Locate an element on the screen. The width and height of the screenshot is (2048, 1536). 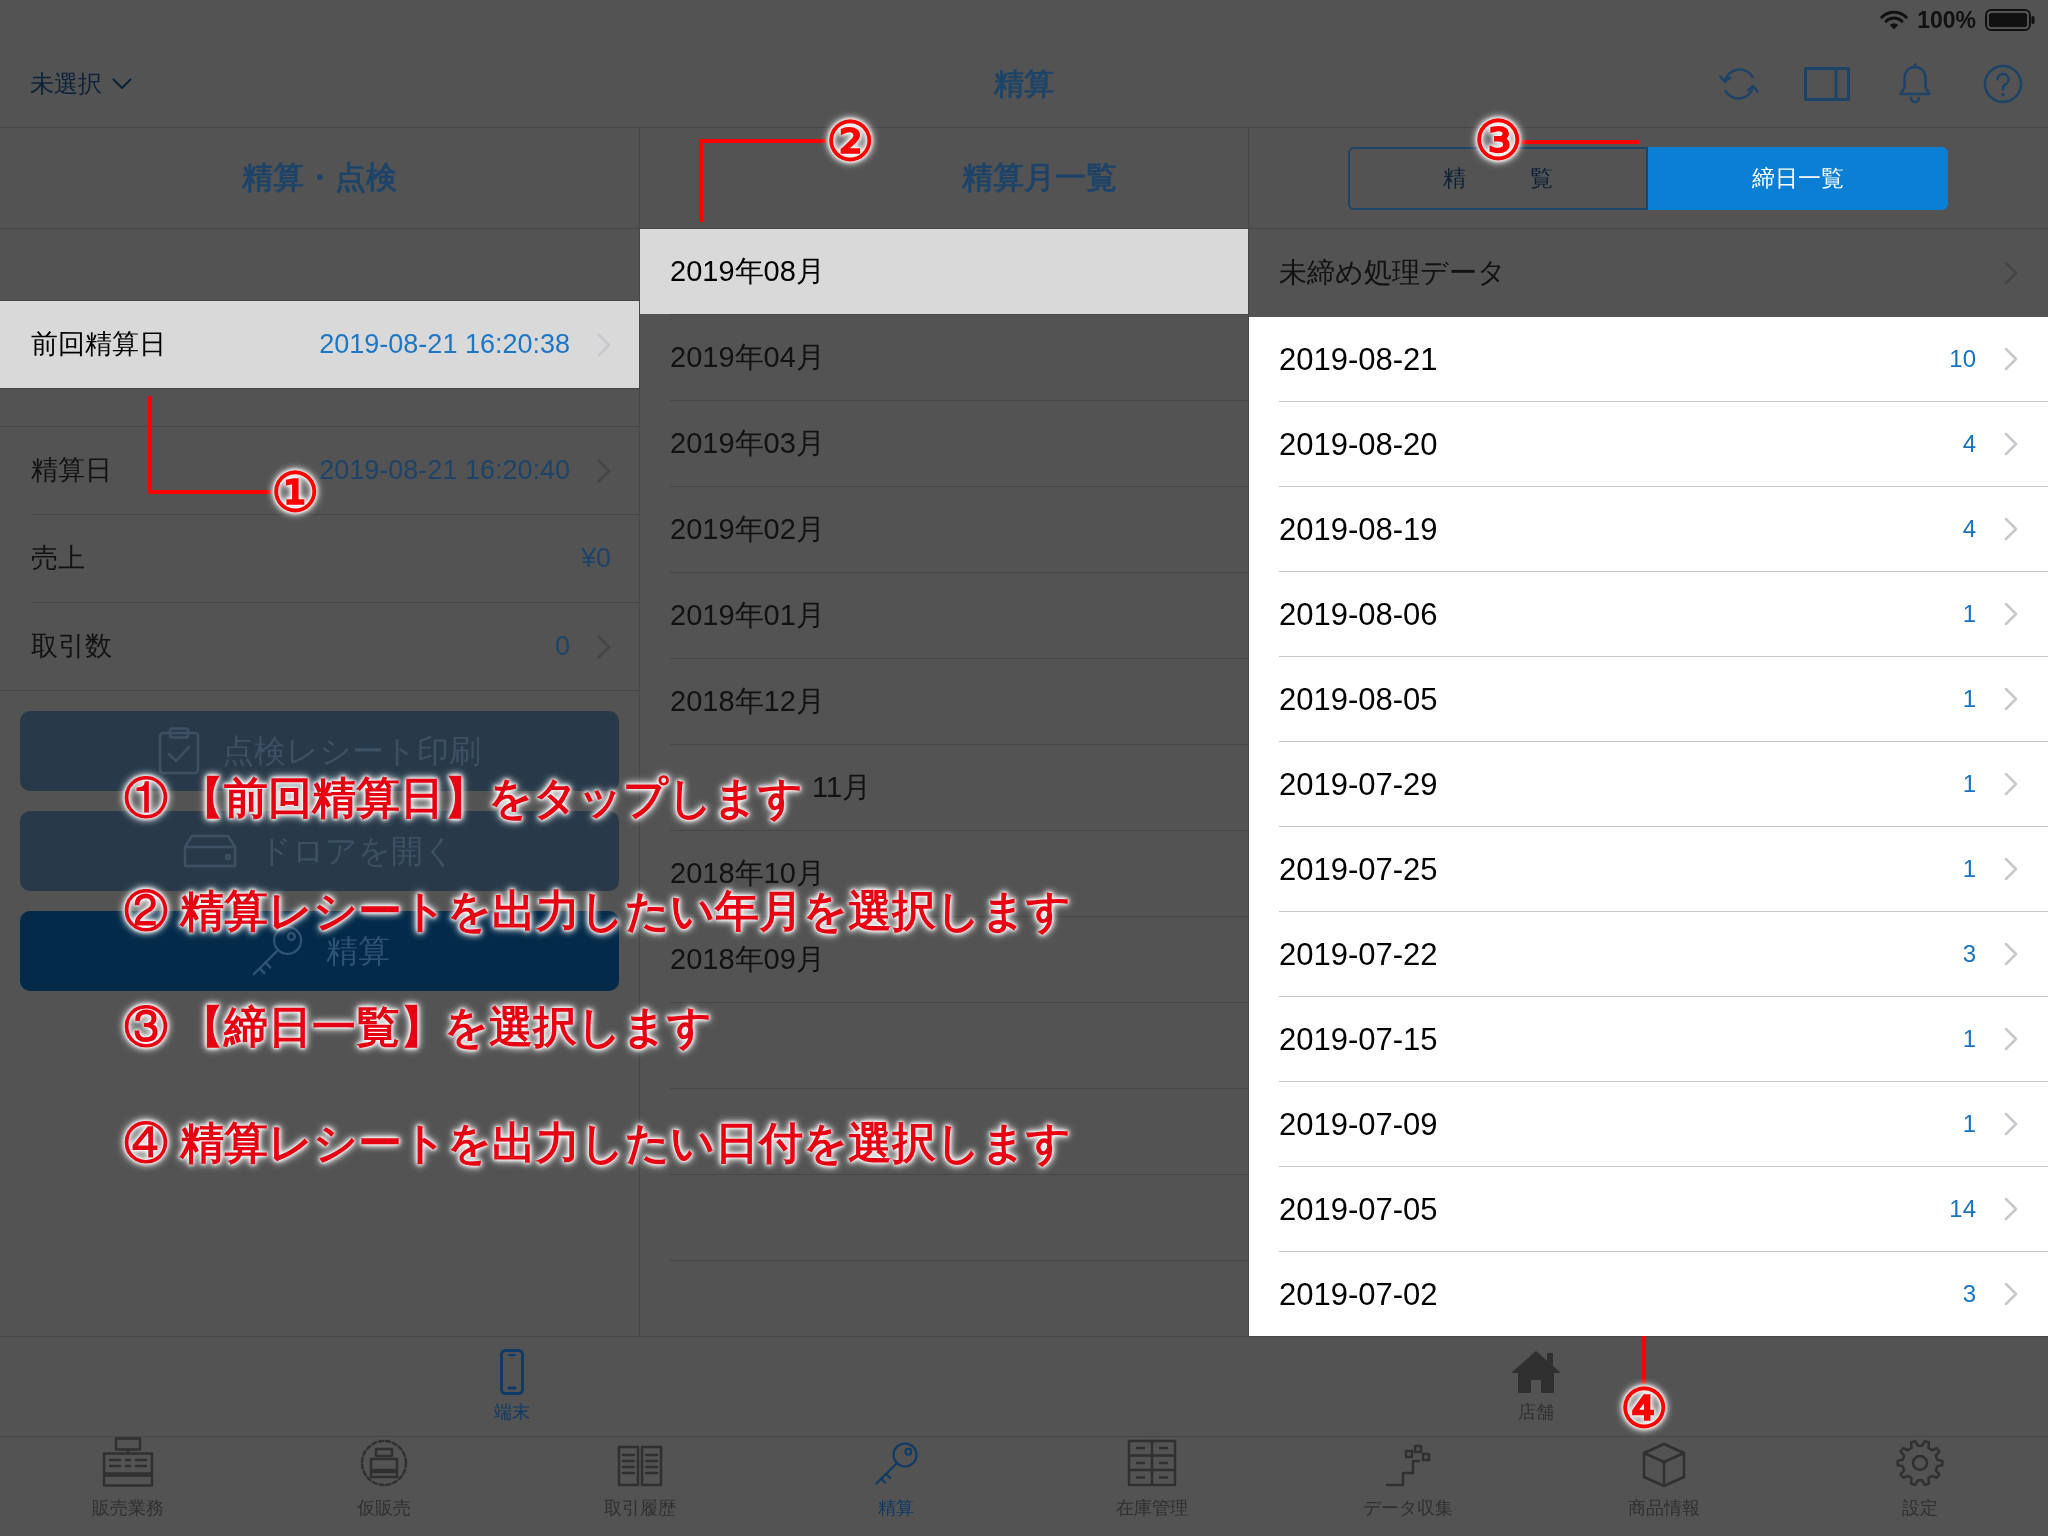
month-label: 2019年01月 is located at coordinates (747, 615).